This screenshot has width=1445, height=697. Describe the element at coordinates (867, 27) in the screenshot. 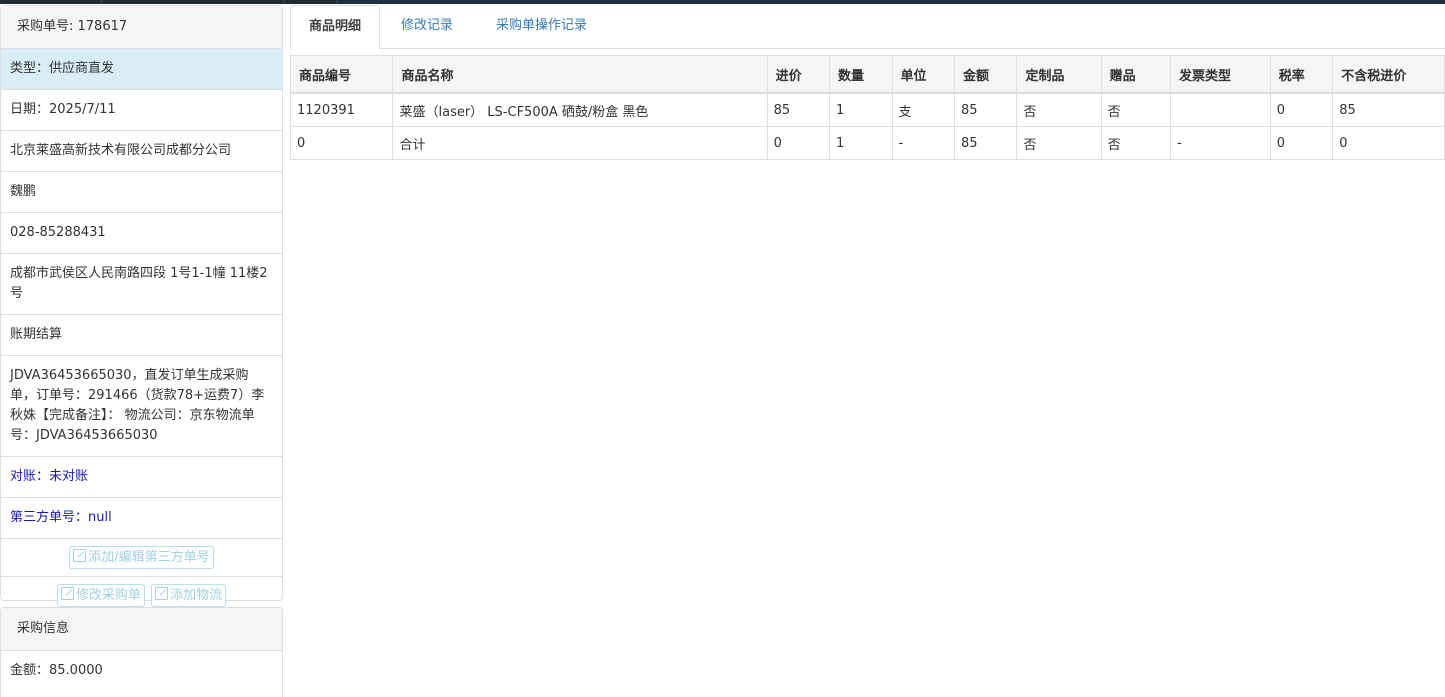

I see `tab-bar: 商品明细 修改记录 采购单操作记录` at that location.